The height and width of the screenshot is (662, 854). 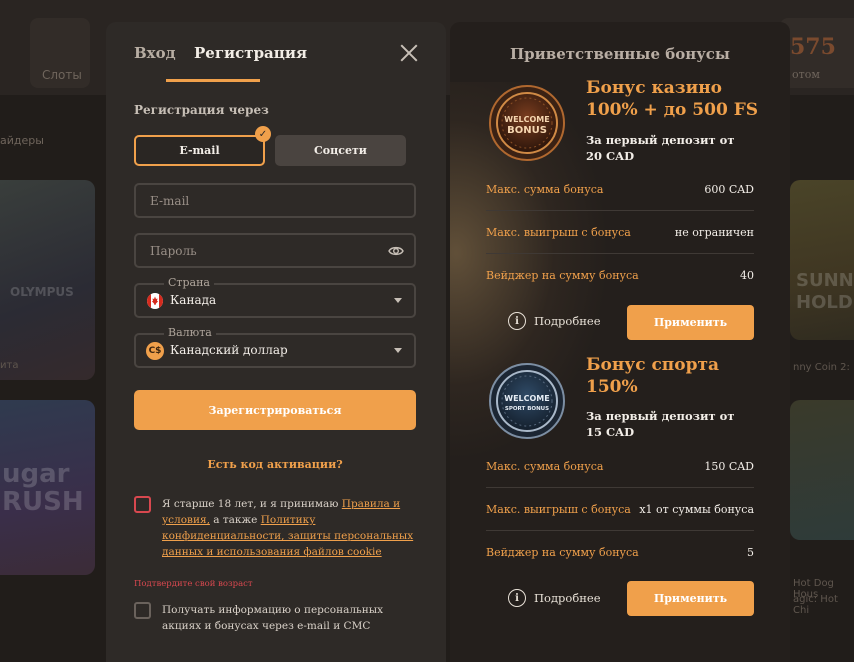 What do you see at coordinates (265, 200) in the screenshot?
I see `email-input` at bounding box center [265, 200].